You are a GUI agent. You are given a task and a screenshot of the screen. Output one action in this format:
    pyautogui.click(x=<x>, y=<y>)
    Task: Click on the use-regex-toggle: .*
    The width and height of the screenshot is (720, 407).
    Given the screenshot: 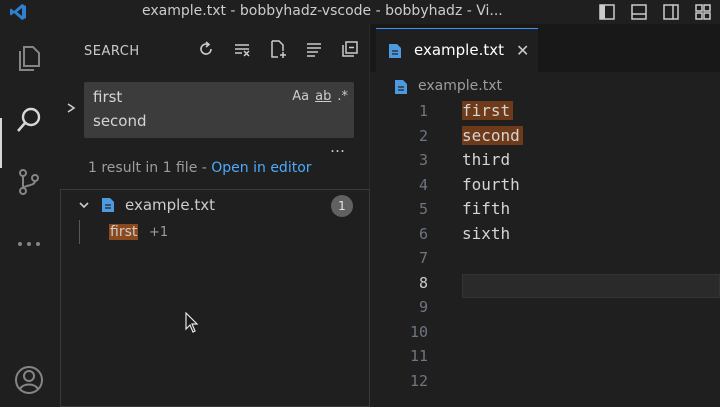 What is the action you would take?
    pyautogui.click(x=342, y=96)
    